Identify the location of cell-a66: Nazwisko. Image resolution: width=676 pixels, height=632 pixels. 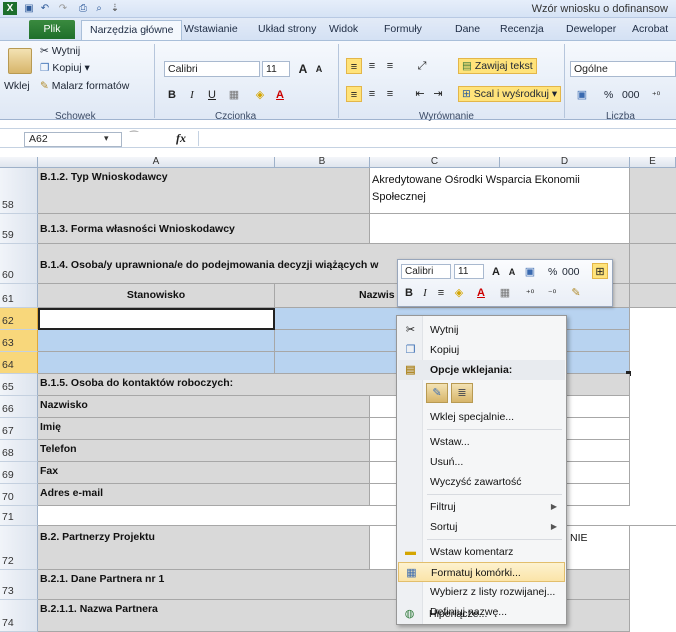
(204, 407).